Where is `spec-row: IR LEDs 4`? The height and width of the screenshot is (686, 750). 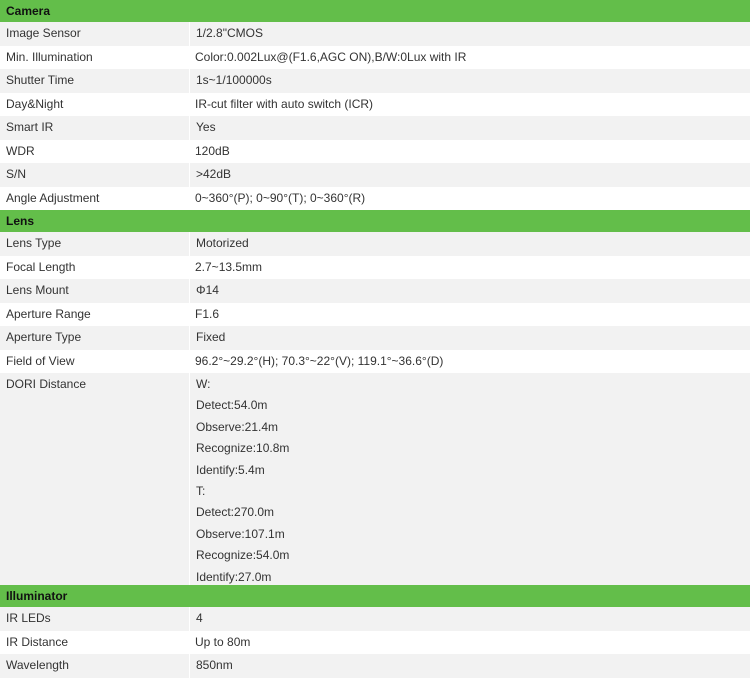 spec-row: IR LEDs 4 is located at coordinates (375, 619).